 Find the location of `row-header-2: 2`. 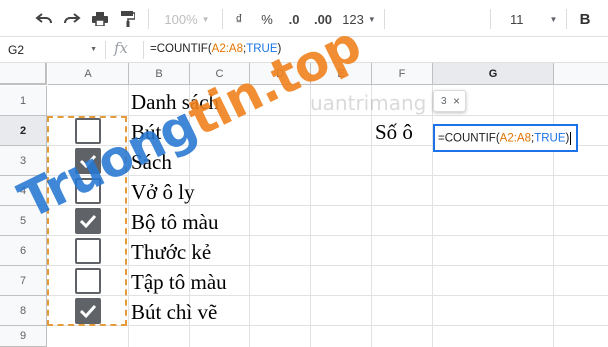

row-header-2: 2 is located at coordinates (23, 131).